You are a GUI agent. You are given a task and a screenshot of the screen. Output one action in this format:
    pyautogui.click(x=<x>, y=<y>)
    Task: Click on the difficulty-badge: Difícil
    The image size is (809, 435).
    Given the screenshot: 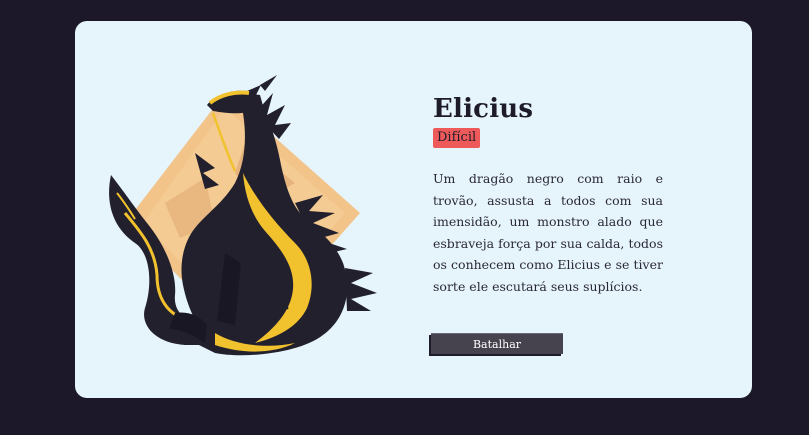 What is the action you would take?
    pyautogui.click(x=457, y=138)
    